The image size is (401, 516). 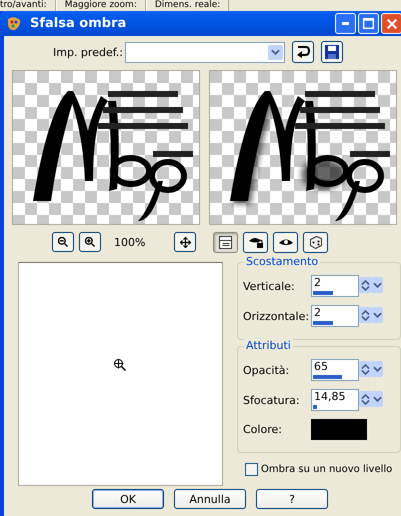 What do you see at coordinates (263, 429) in the screenshot?
I see `field-label: Colore:` at bounding box center [263, 429].